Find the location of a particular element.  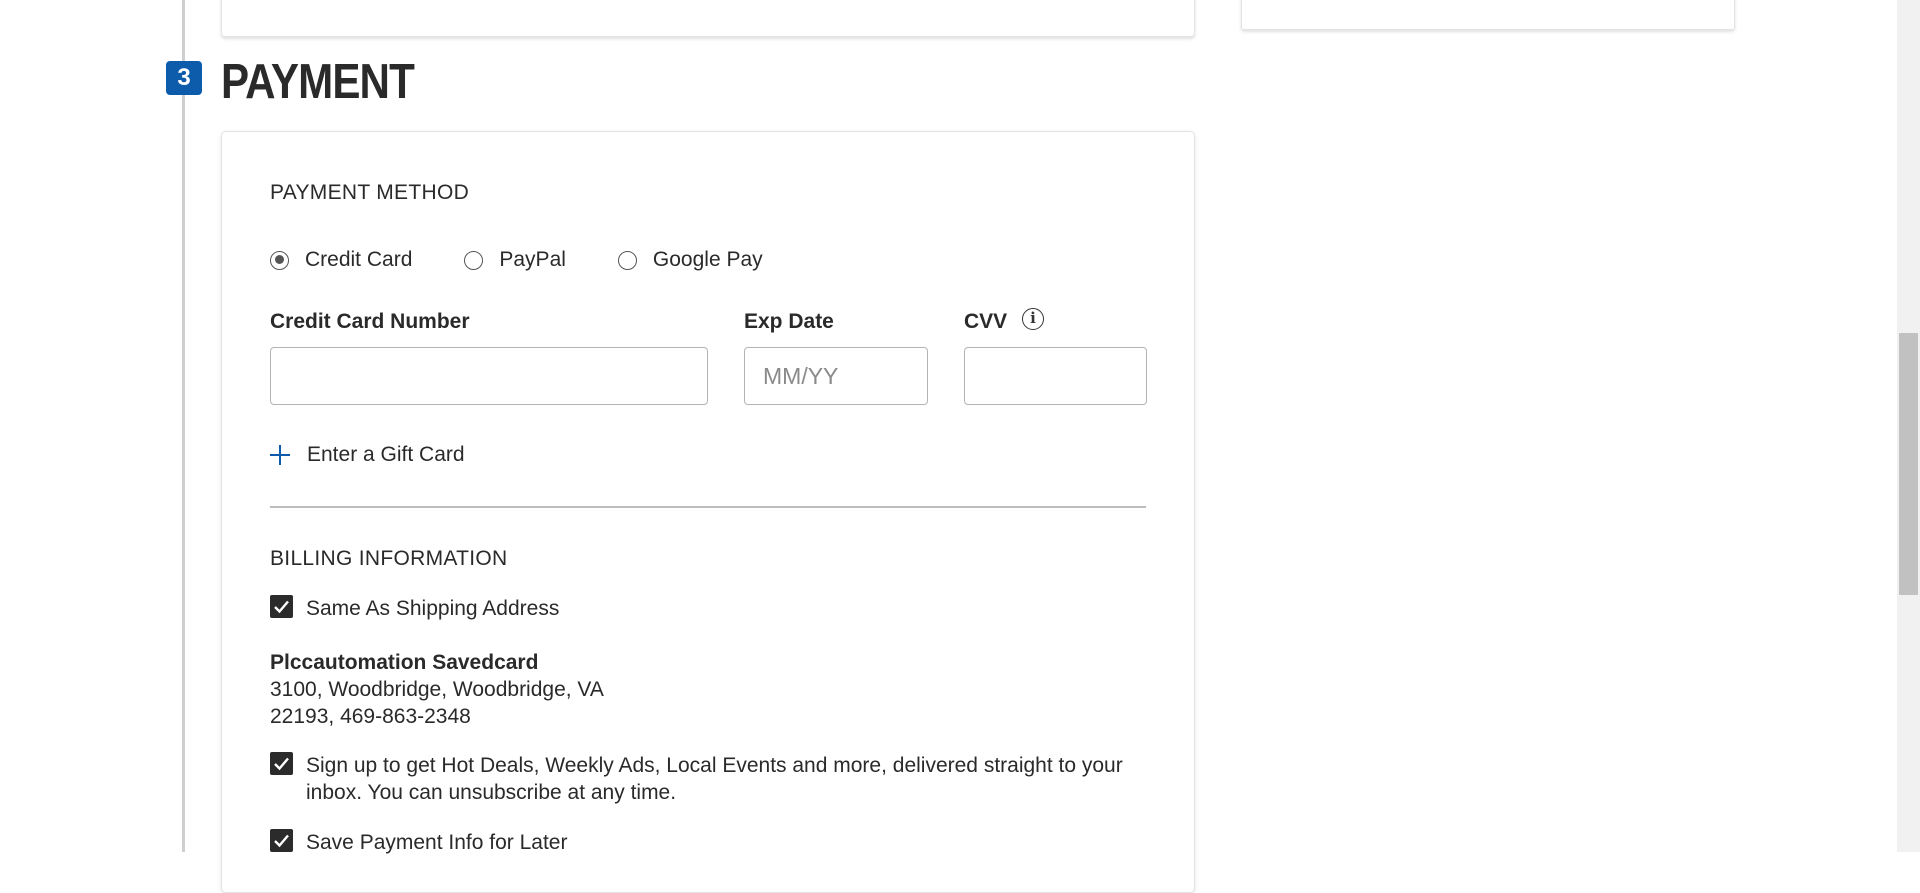

cvv-input is located at coordinates (1055, 376).